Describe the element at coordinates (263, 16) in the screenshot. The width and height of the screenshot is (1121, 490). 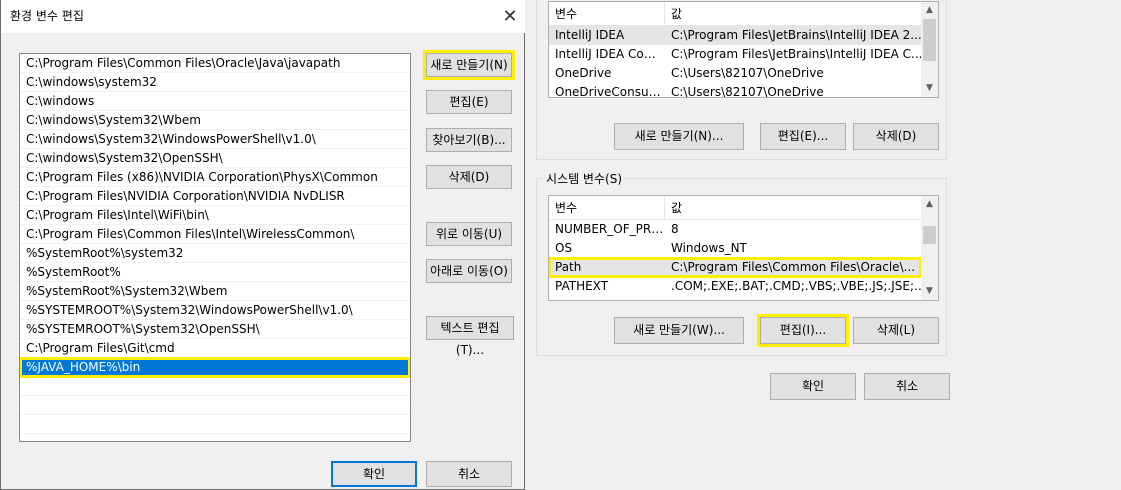
I see `title-bar: 환경 변수 편집 ✕` at that location.